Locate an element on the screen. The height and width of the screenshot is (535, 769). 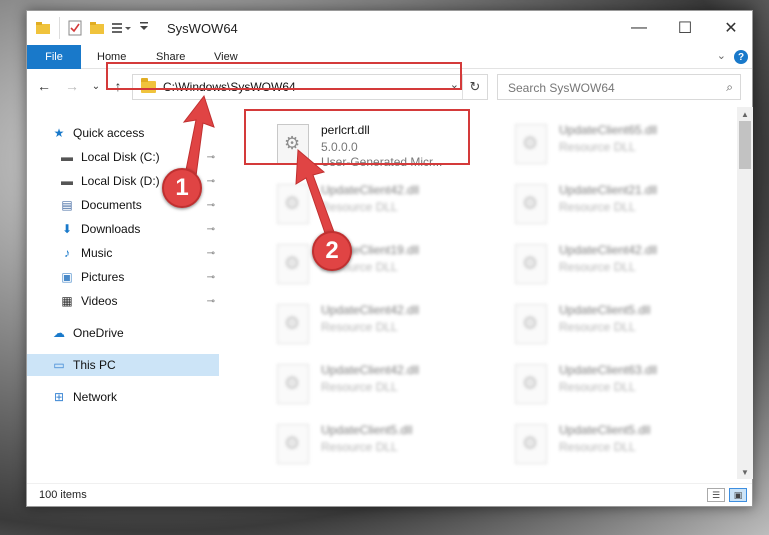
sidebar-item: ⬇ Downloads ⊸ is located at coordinates (123, 229).